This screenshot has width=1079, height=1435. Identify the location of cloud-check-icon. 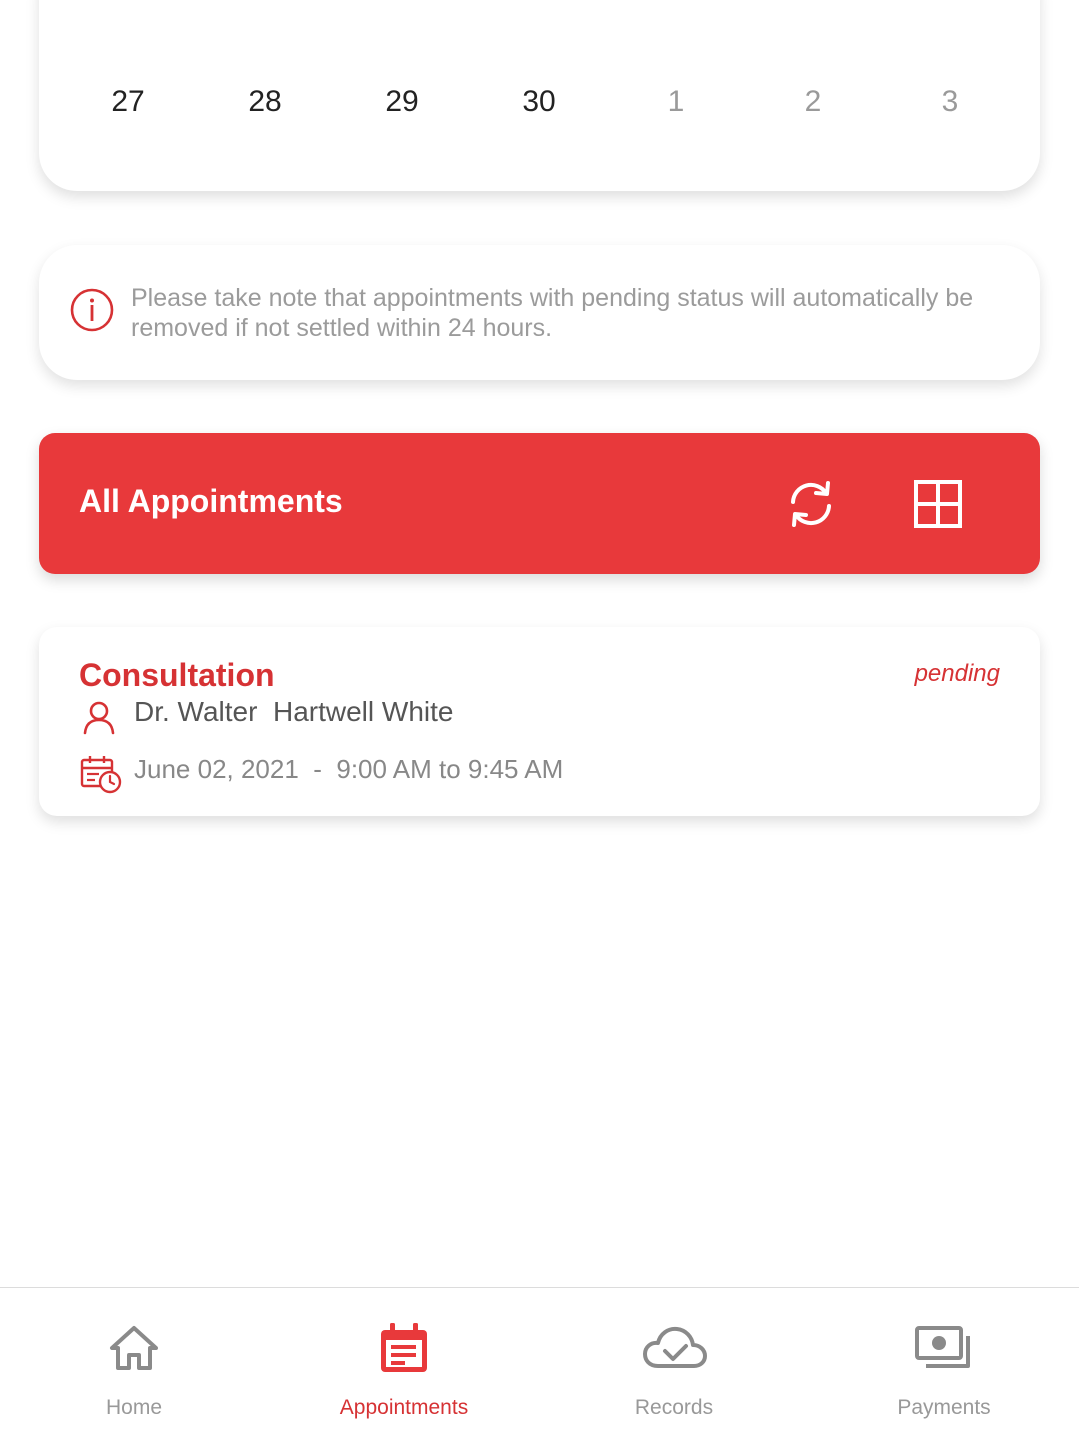
(675, 1347).